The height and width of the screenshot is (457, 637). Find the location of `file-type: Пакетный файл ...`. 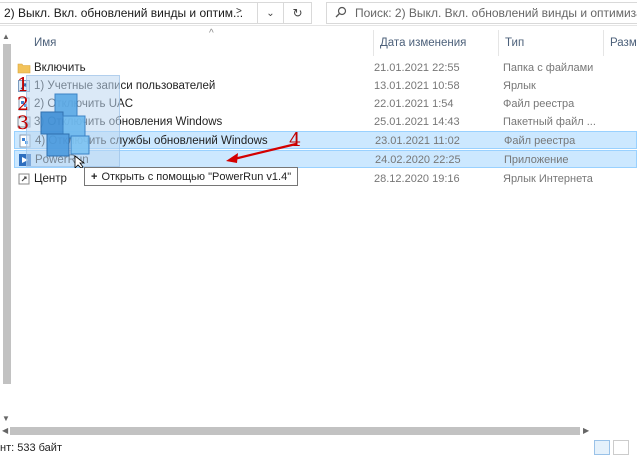

file-type: Пакетный файл ... is located at coordinates (549, 122).